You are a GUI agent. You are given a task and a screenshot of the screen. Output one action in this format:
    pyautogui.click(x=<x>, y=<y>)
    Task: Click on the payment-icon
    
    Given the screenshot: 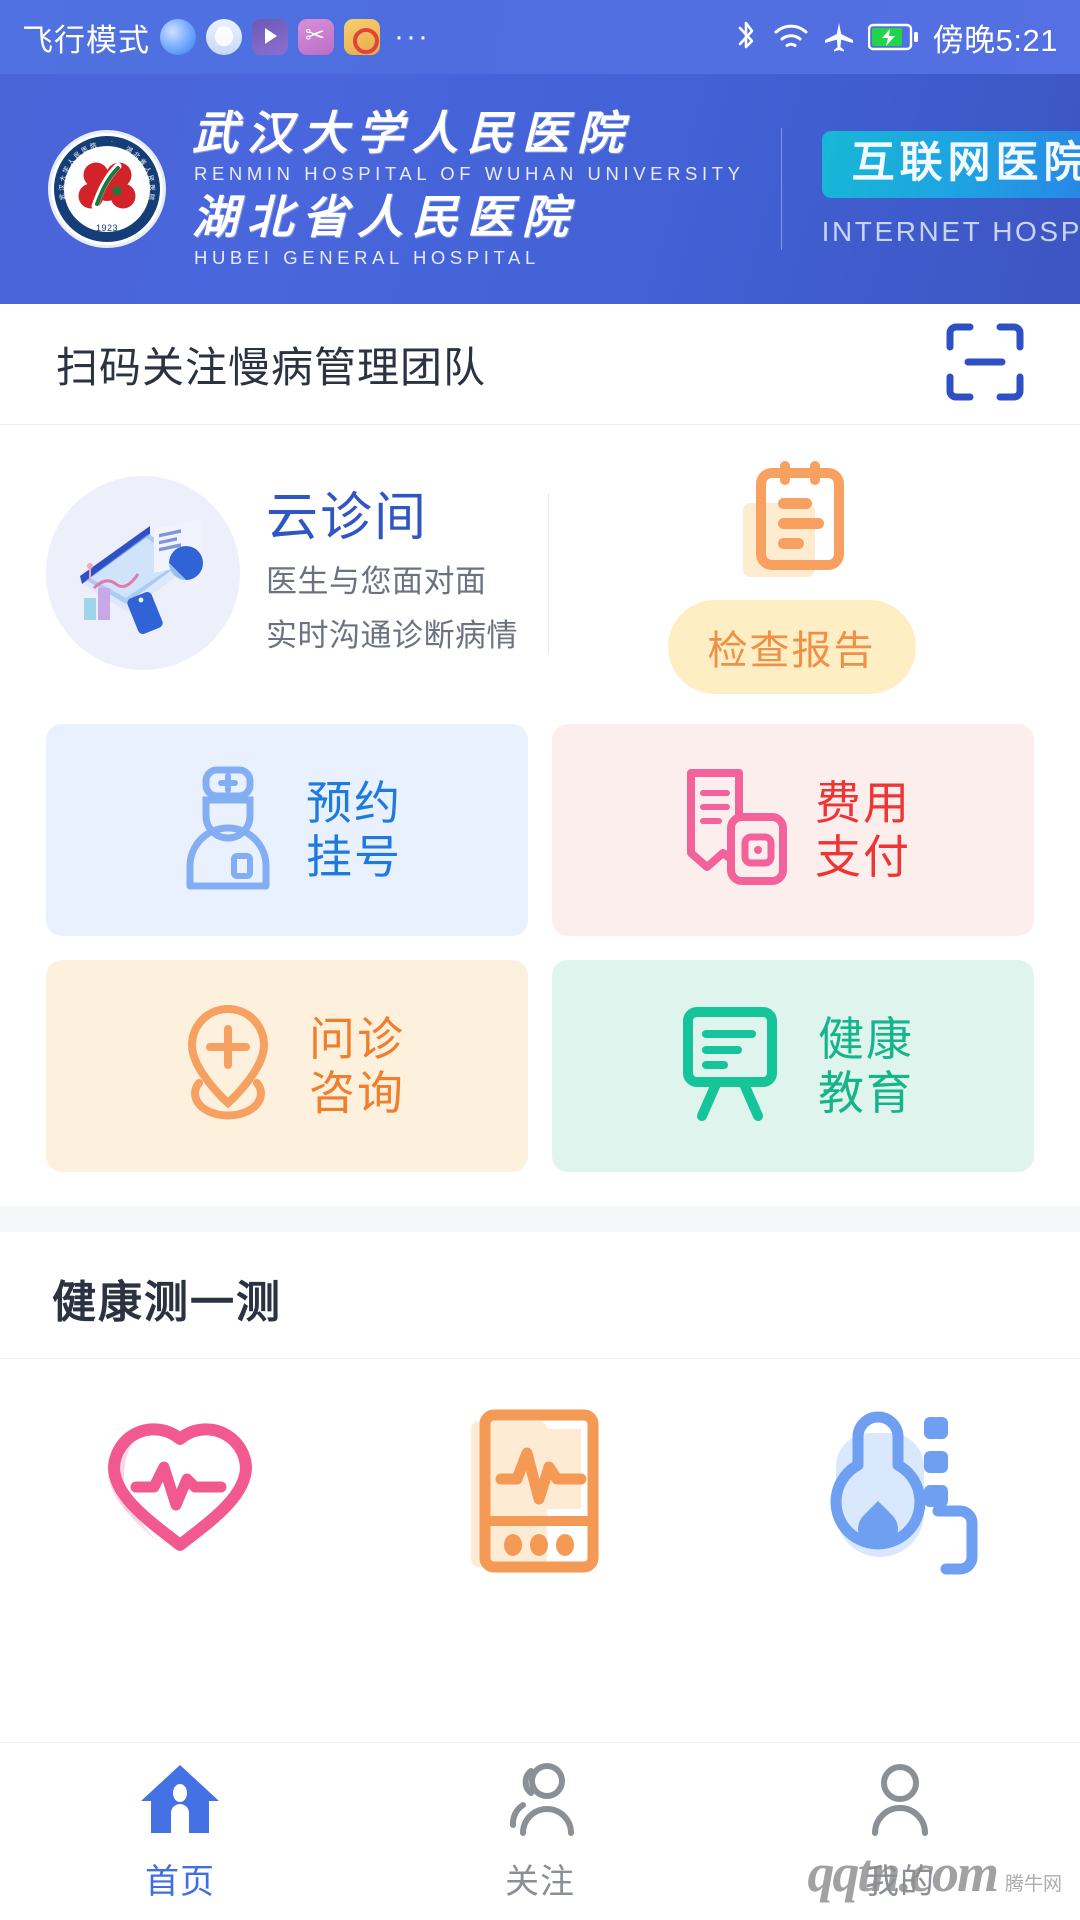 What is the action you would take?
    pyautogui.click(x=734, y=830)
    